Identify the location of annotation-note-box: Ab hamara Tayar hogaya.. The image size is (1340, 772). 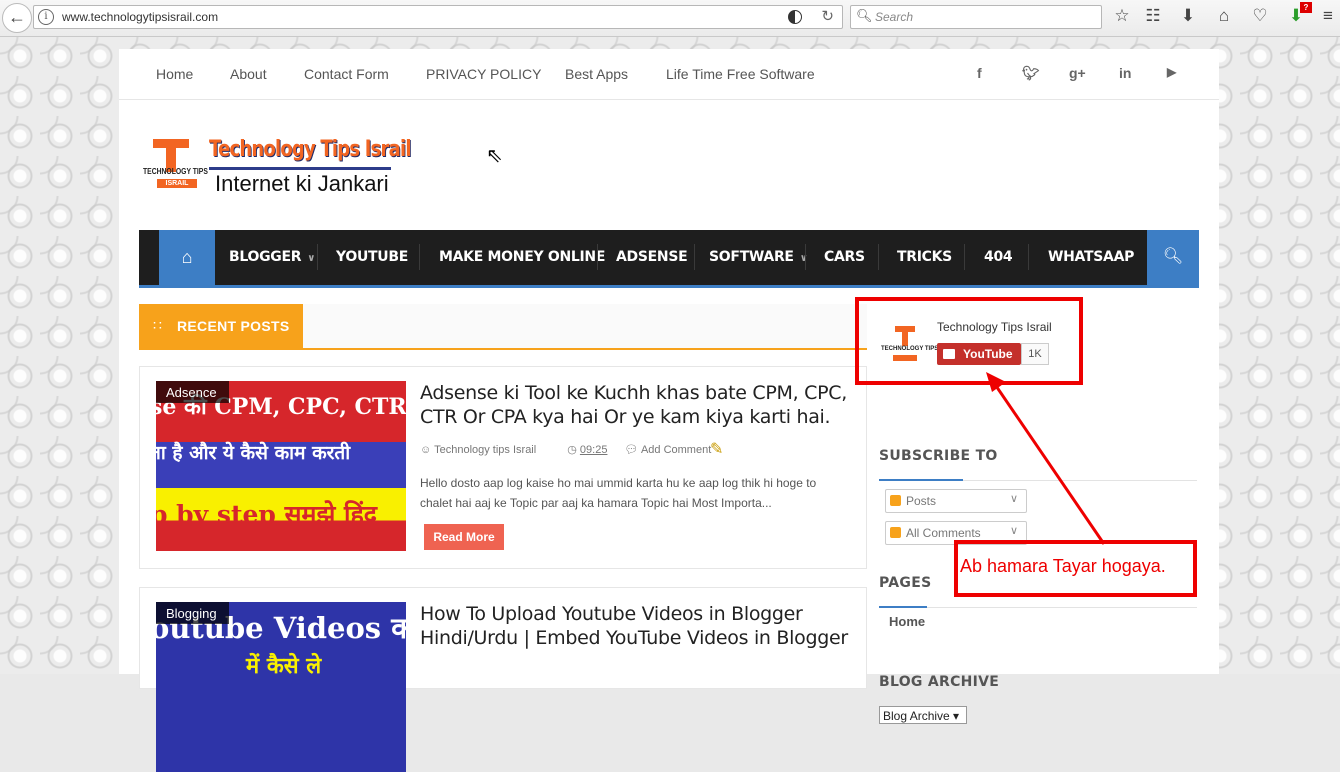
(1075, 568).